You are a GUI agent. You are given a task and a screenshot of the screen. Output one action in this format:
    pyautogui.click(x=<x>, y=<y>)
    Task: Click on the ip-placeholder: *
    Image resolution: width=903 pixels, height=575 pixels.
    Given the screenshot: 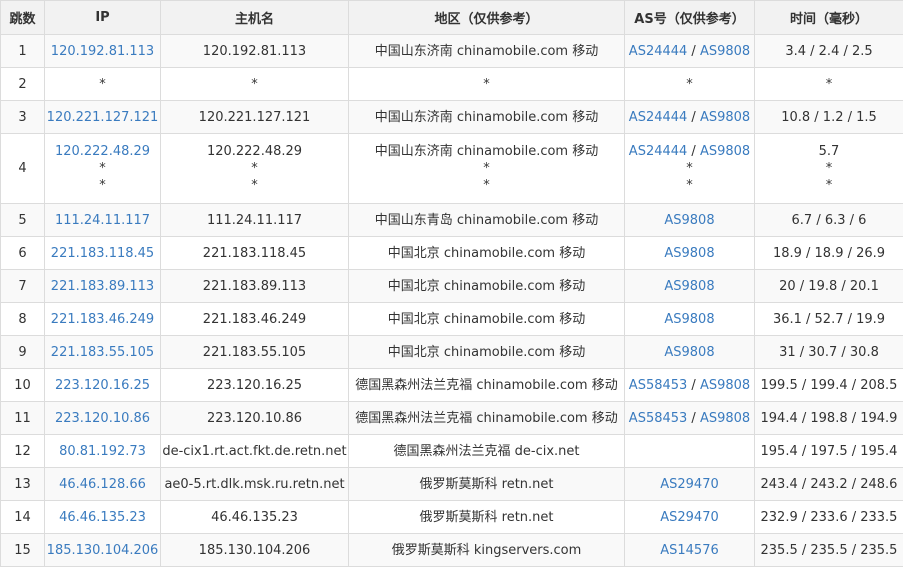 What is the action you would take?
    pyautogui.click(x=102, y=168)
    